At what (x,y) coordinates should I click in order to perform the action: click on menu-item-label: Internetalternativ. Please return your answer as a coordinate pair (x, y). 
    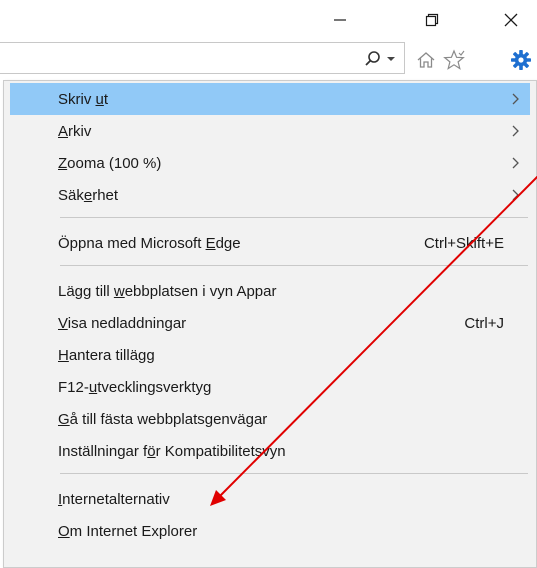
    Looking at the image, I should click on (114, 499).